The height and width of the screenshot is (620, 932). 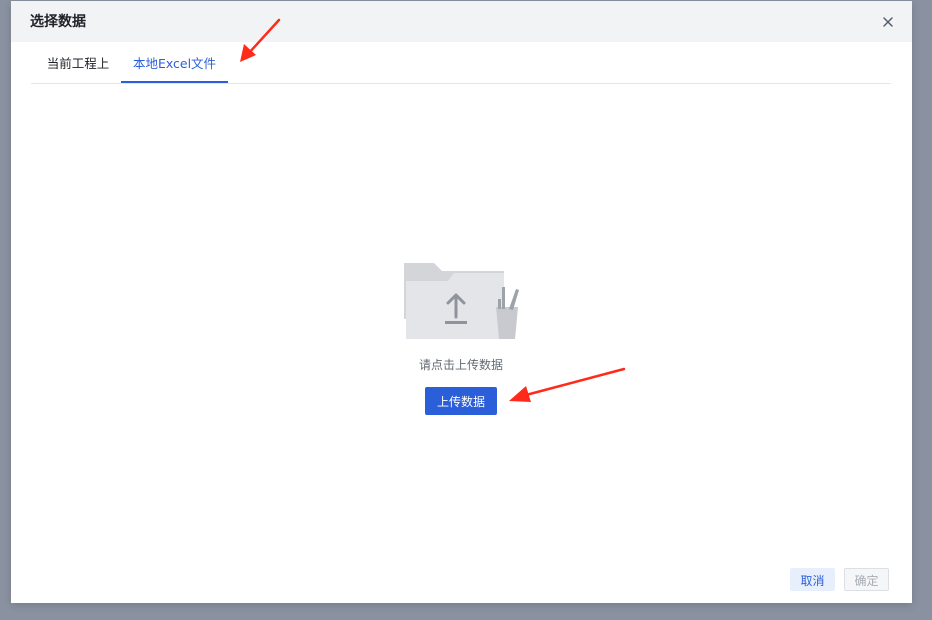 What do you see at coordinates (888, 22) in the screenshot?
I see `close-icon` at bounding box center [888, 22].